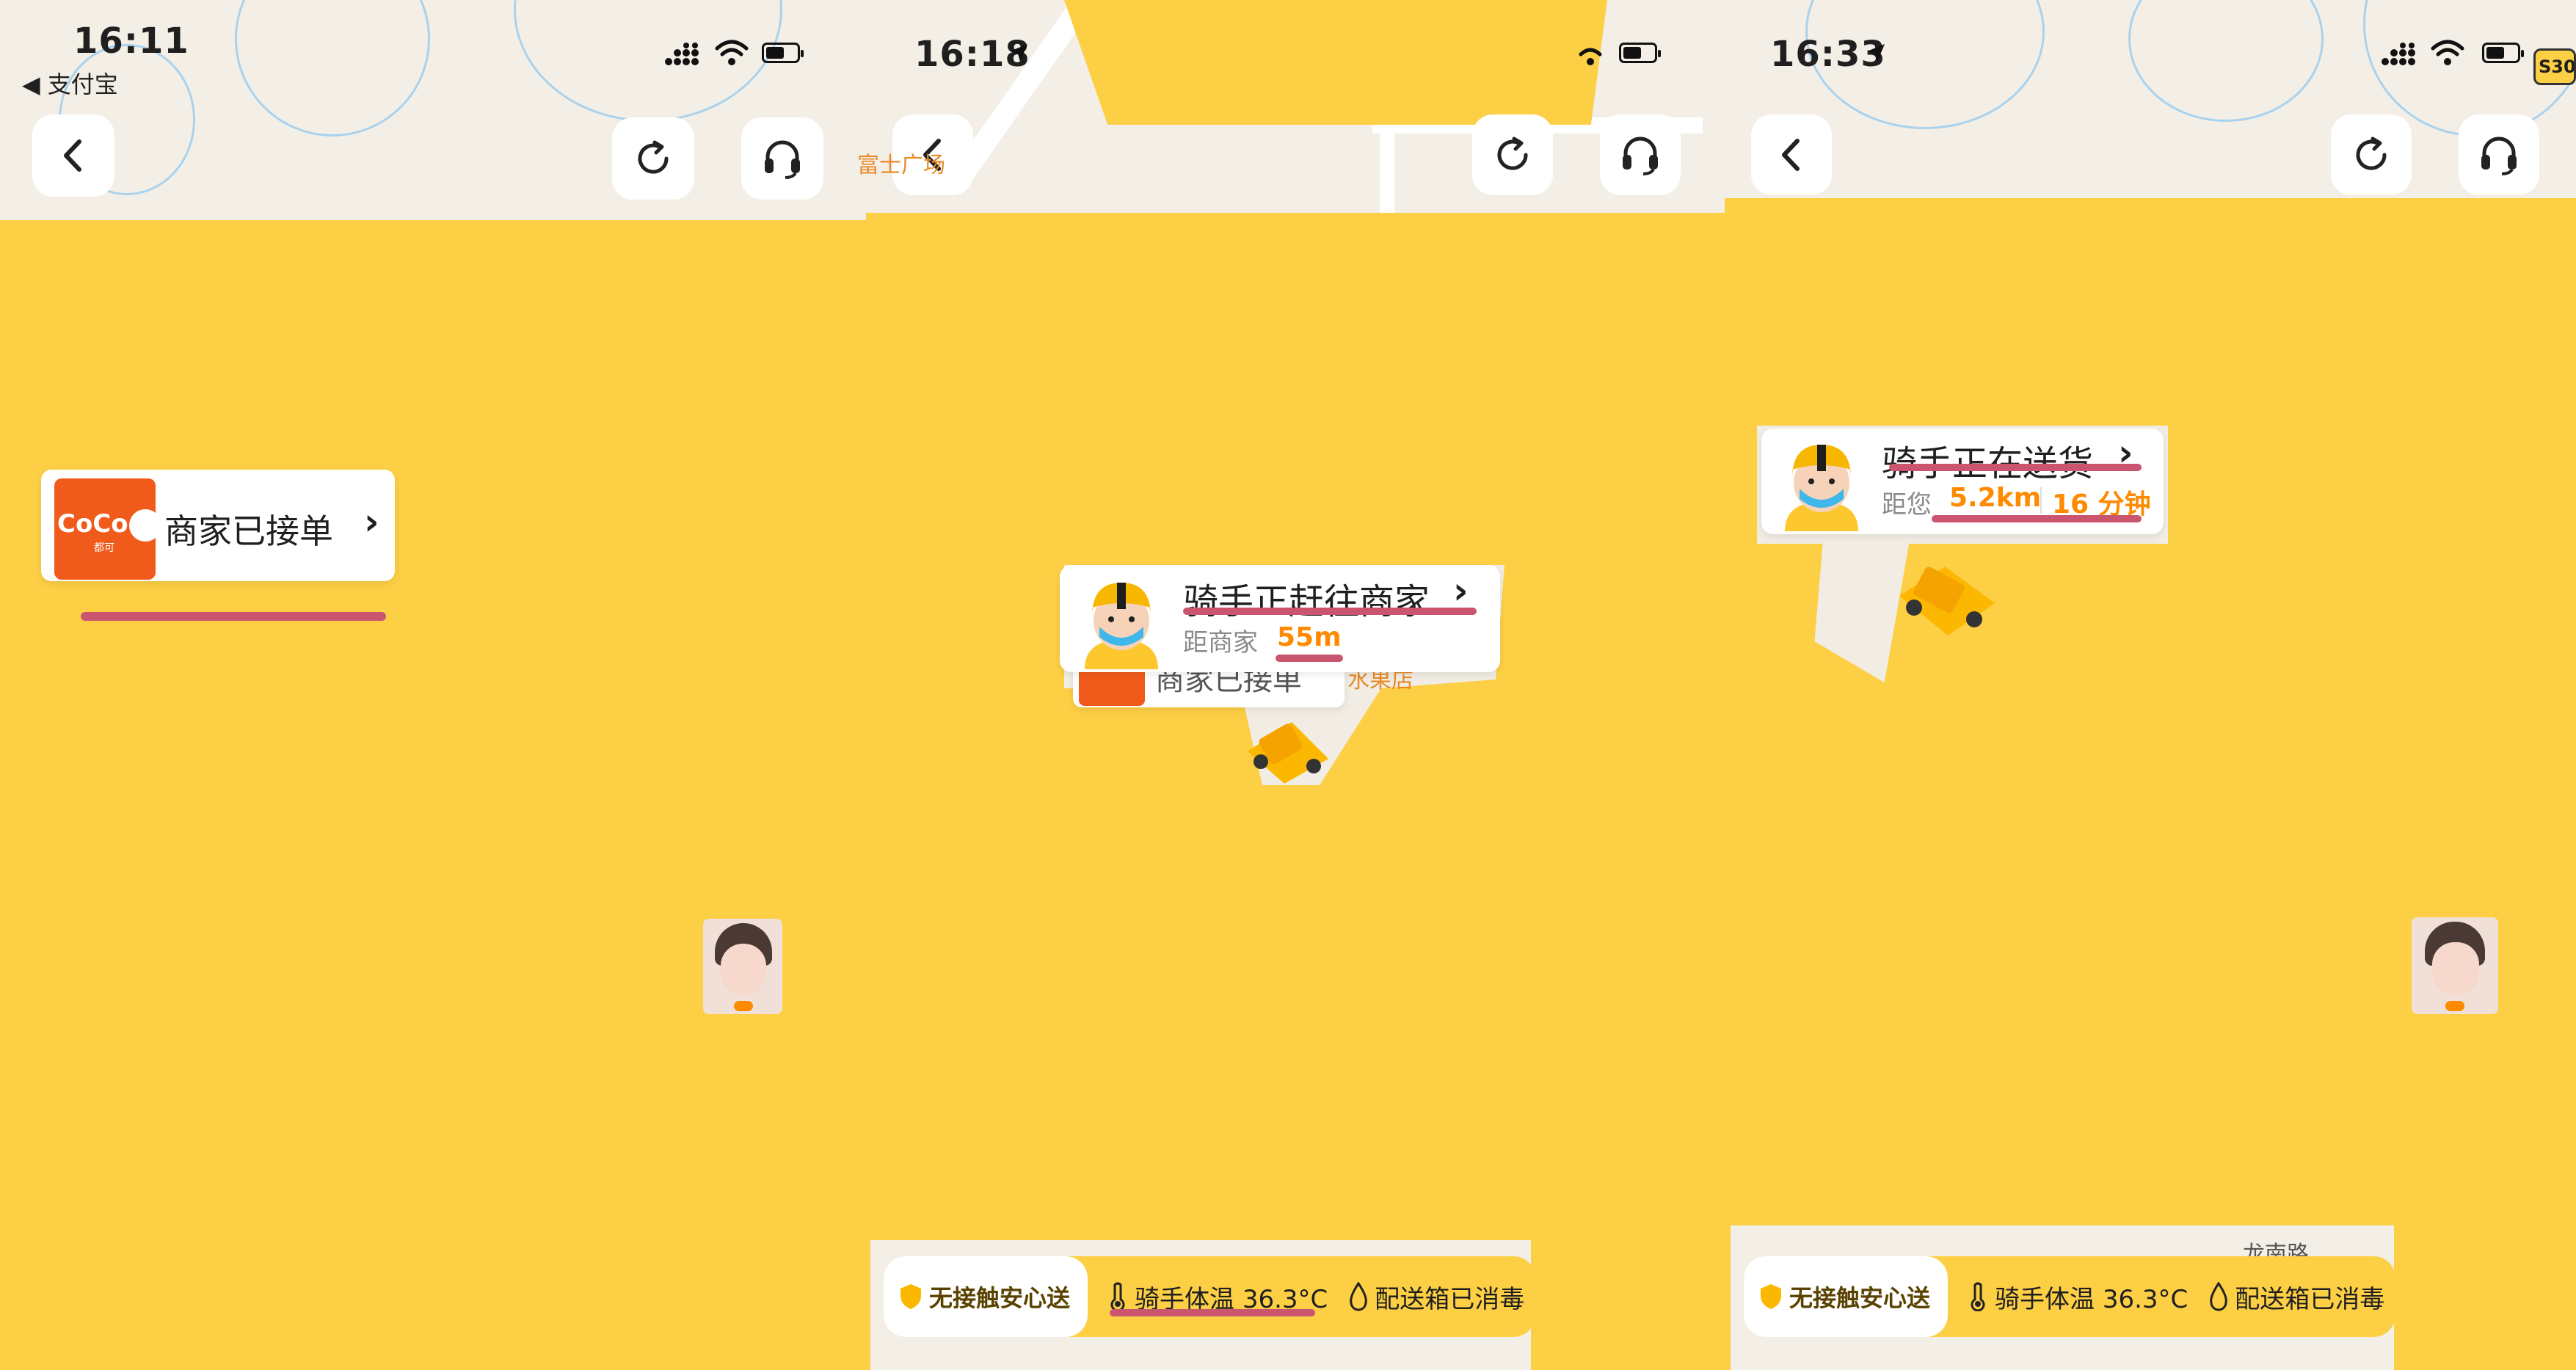 This screenshot has height=1370, width=2576. I want to click on rider-temperature: 骑手体温 36.3°C, so click(2078, 1297).